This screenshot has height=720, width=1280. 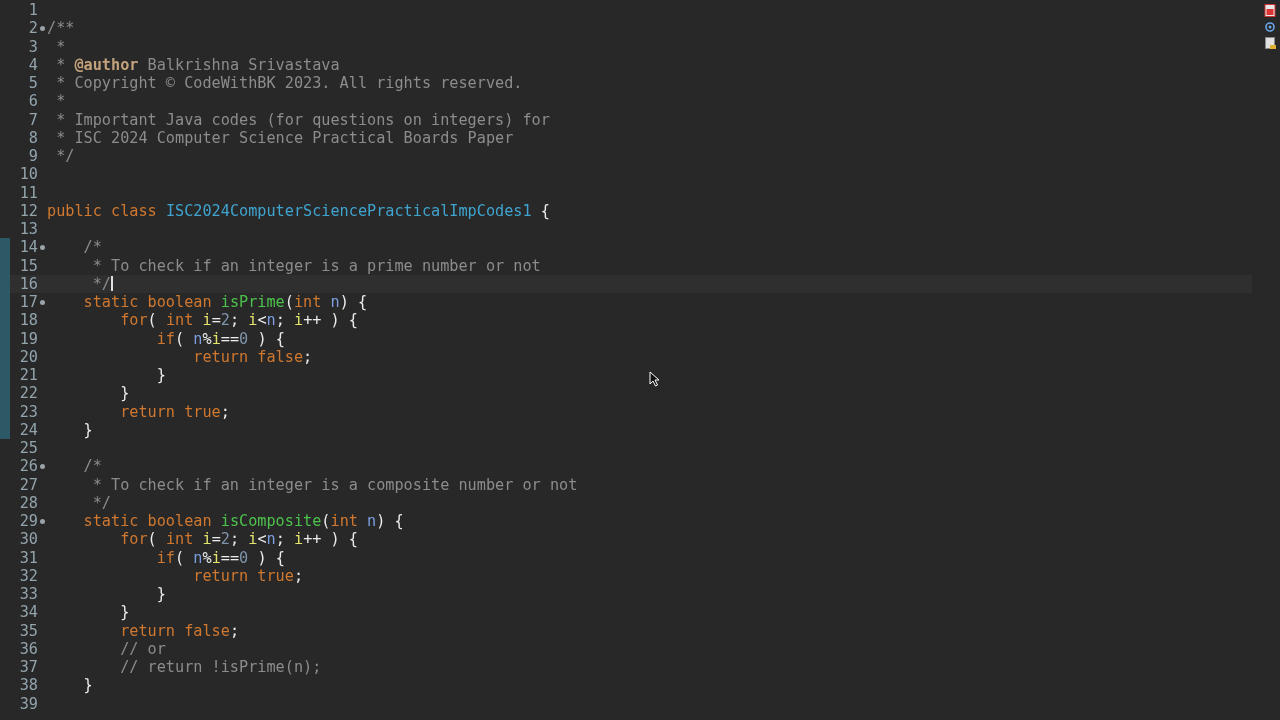 What do you see at coordinates (1270, 10) in the screenshot?
I see `document-icon` at bounding box center [1270, 10].